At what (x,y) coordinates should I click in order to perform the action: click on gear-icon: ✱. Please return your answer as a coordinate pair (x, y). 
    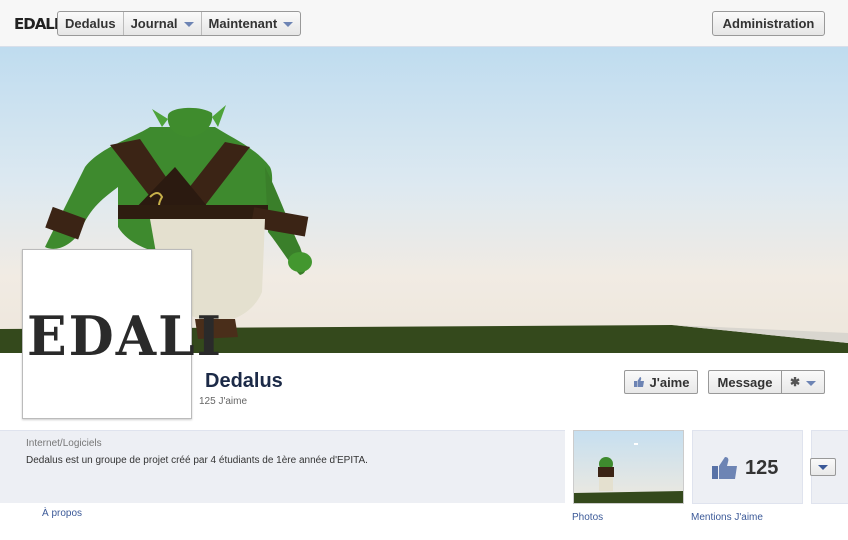
    Looking at the image, I should click on (795, 382).